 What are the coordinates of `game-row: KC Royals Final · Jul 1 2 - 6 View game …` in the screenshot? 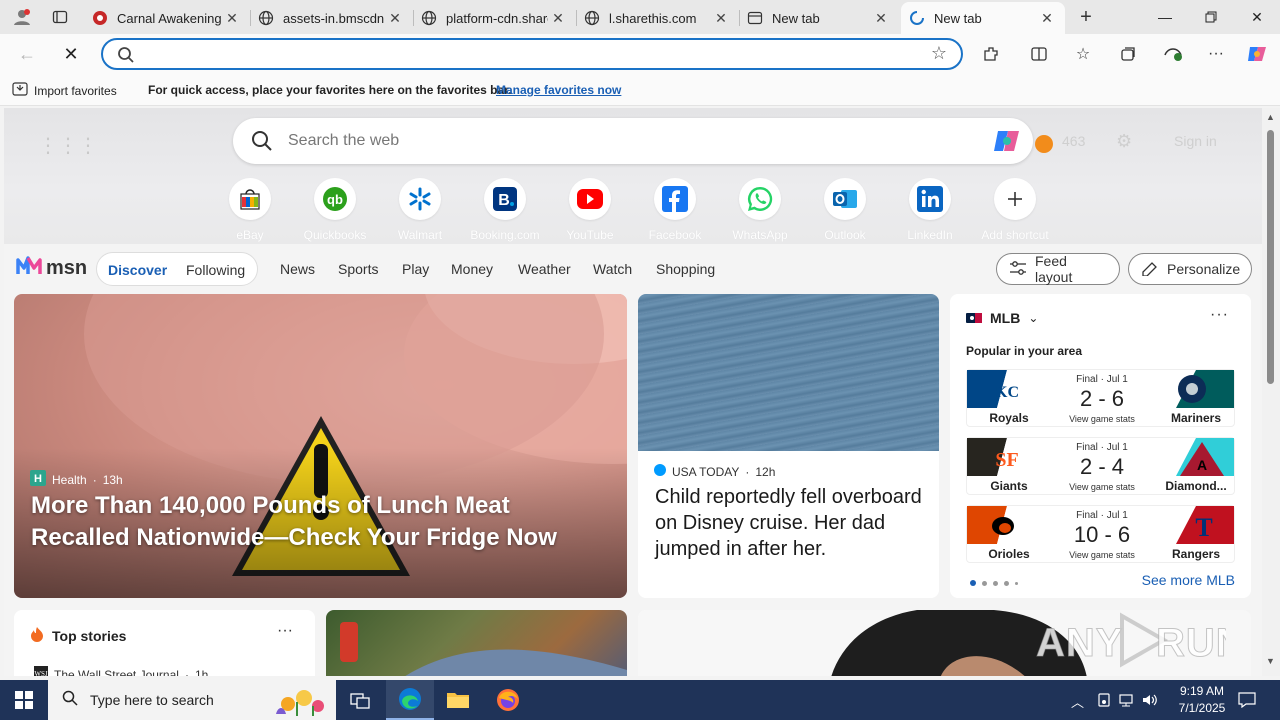 It's located at (1100, 398).